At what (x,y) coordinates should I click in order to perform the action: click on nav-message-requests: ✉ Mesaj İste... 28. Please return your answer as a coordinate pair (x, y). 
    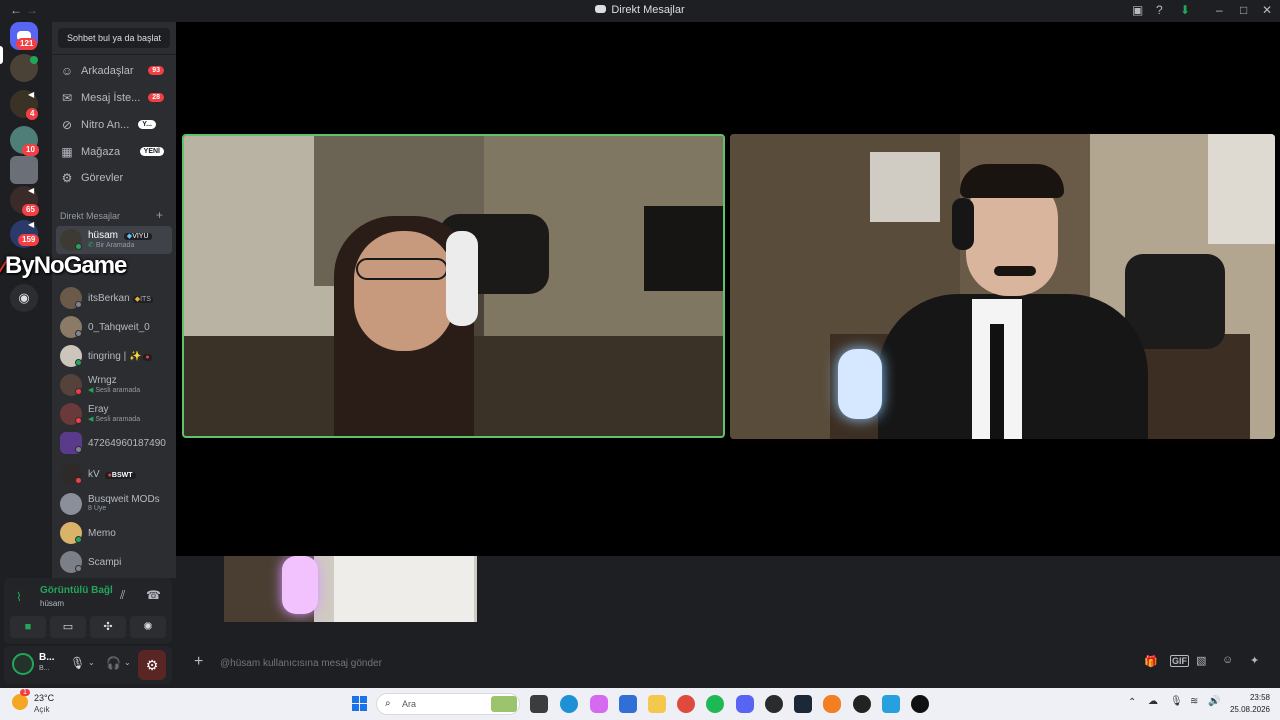
    Looking at the image, I should click on (116, 99).